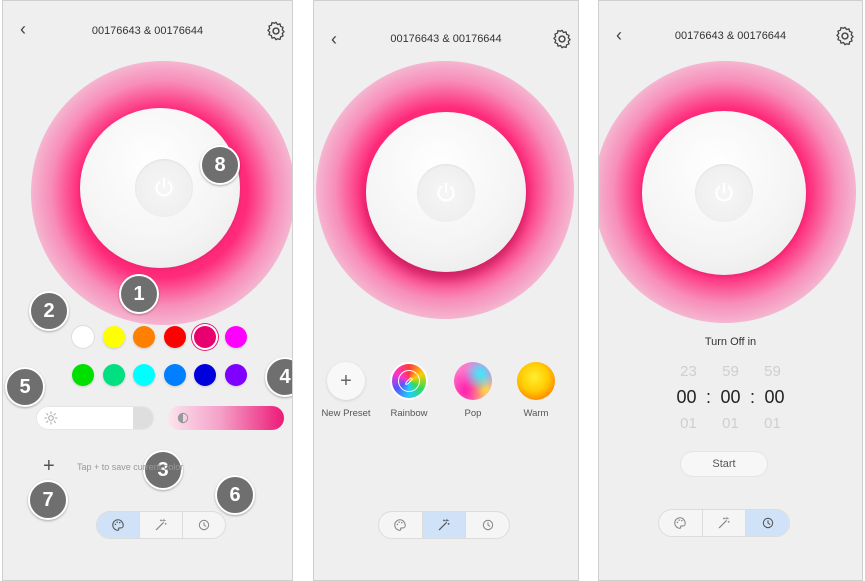  I want to click on callout-badge-6: 6, so click(235, 495).